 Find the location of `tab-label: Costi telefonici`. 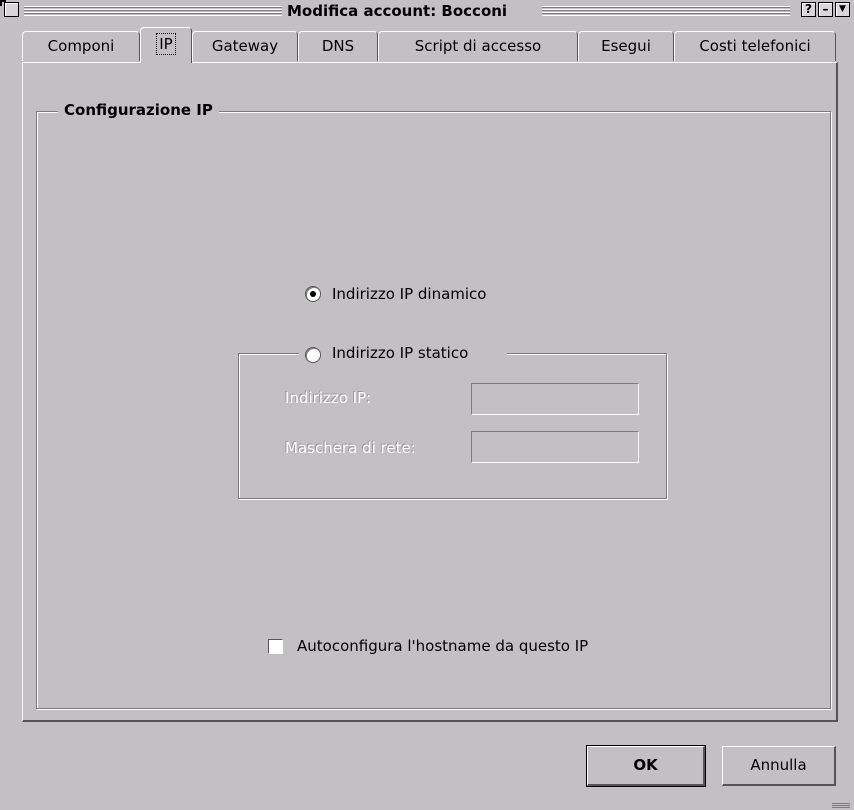

tab-label: Costi telefonici is located at coordinates (755, 46).